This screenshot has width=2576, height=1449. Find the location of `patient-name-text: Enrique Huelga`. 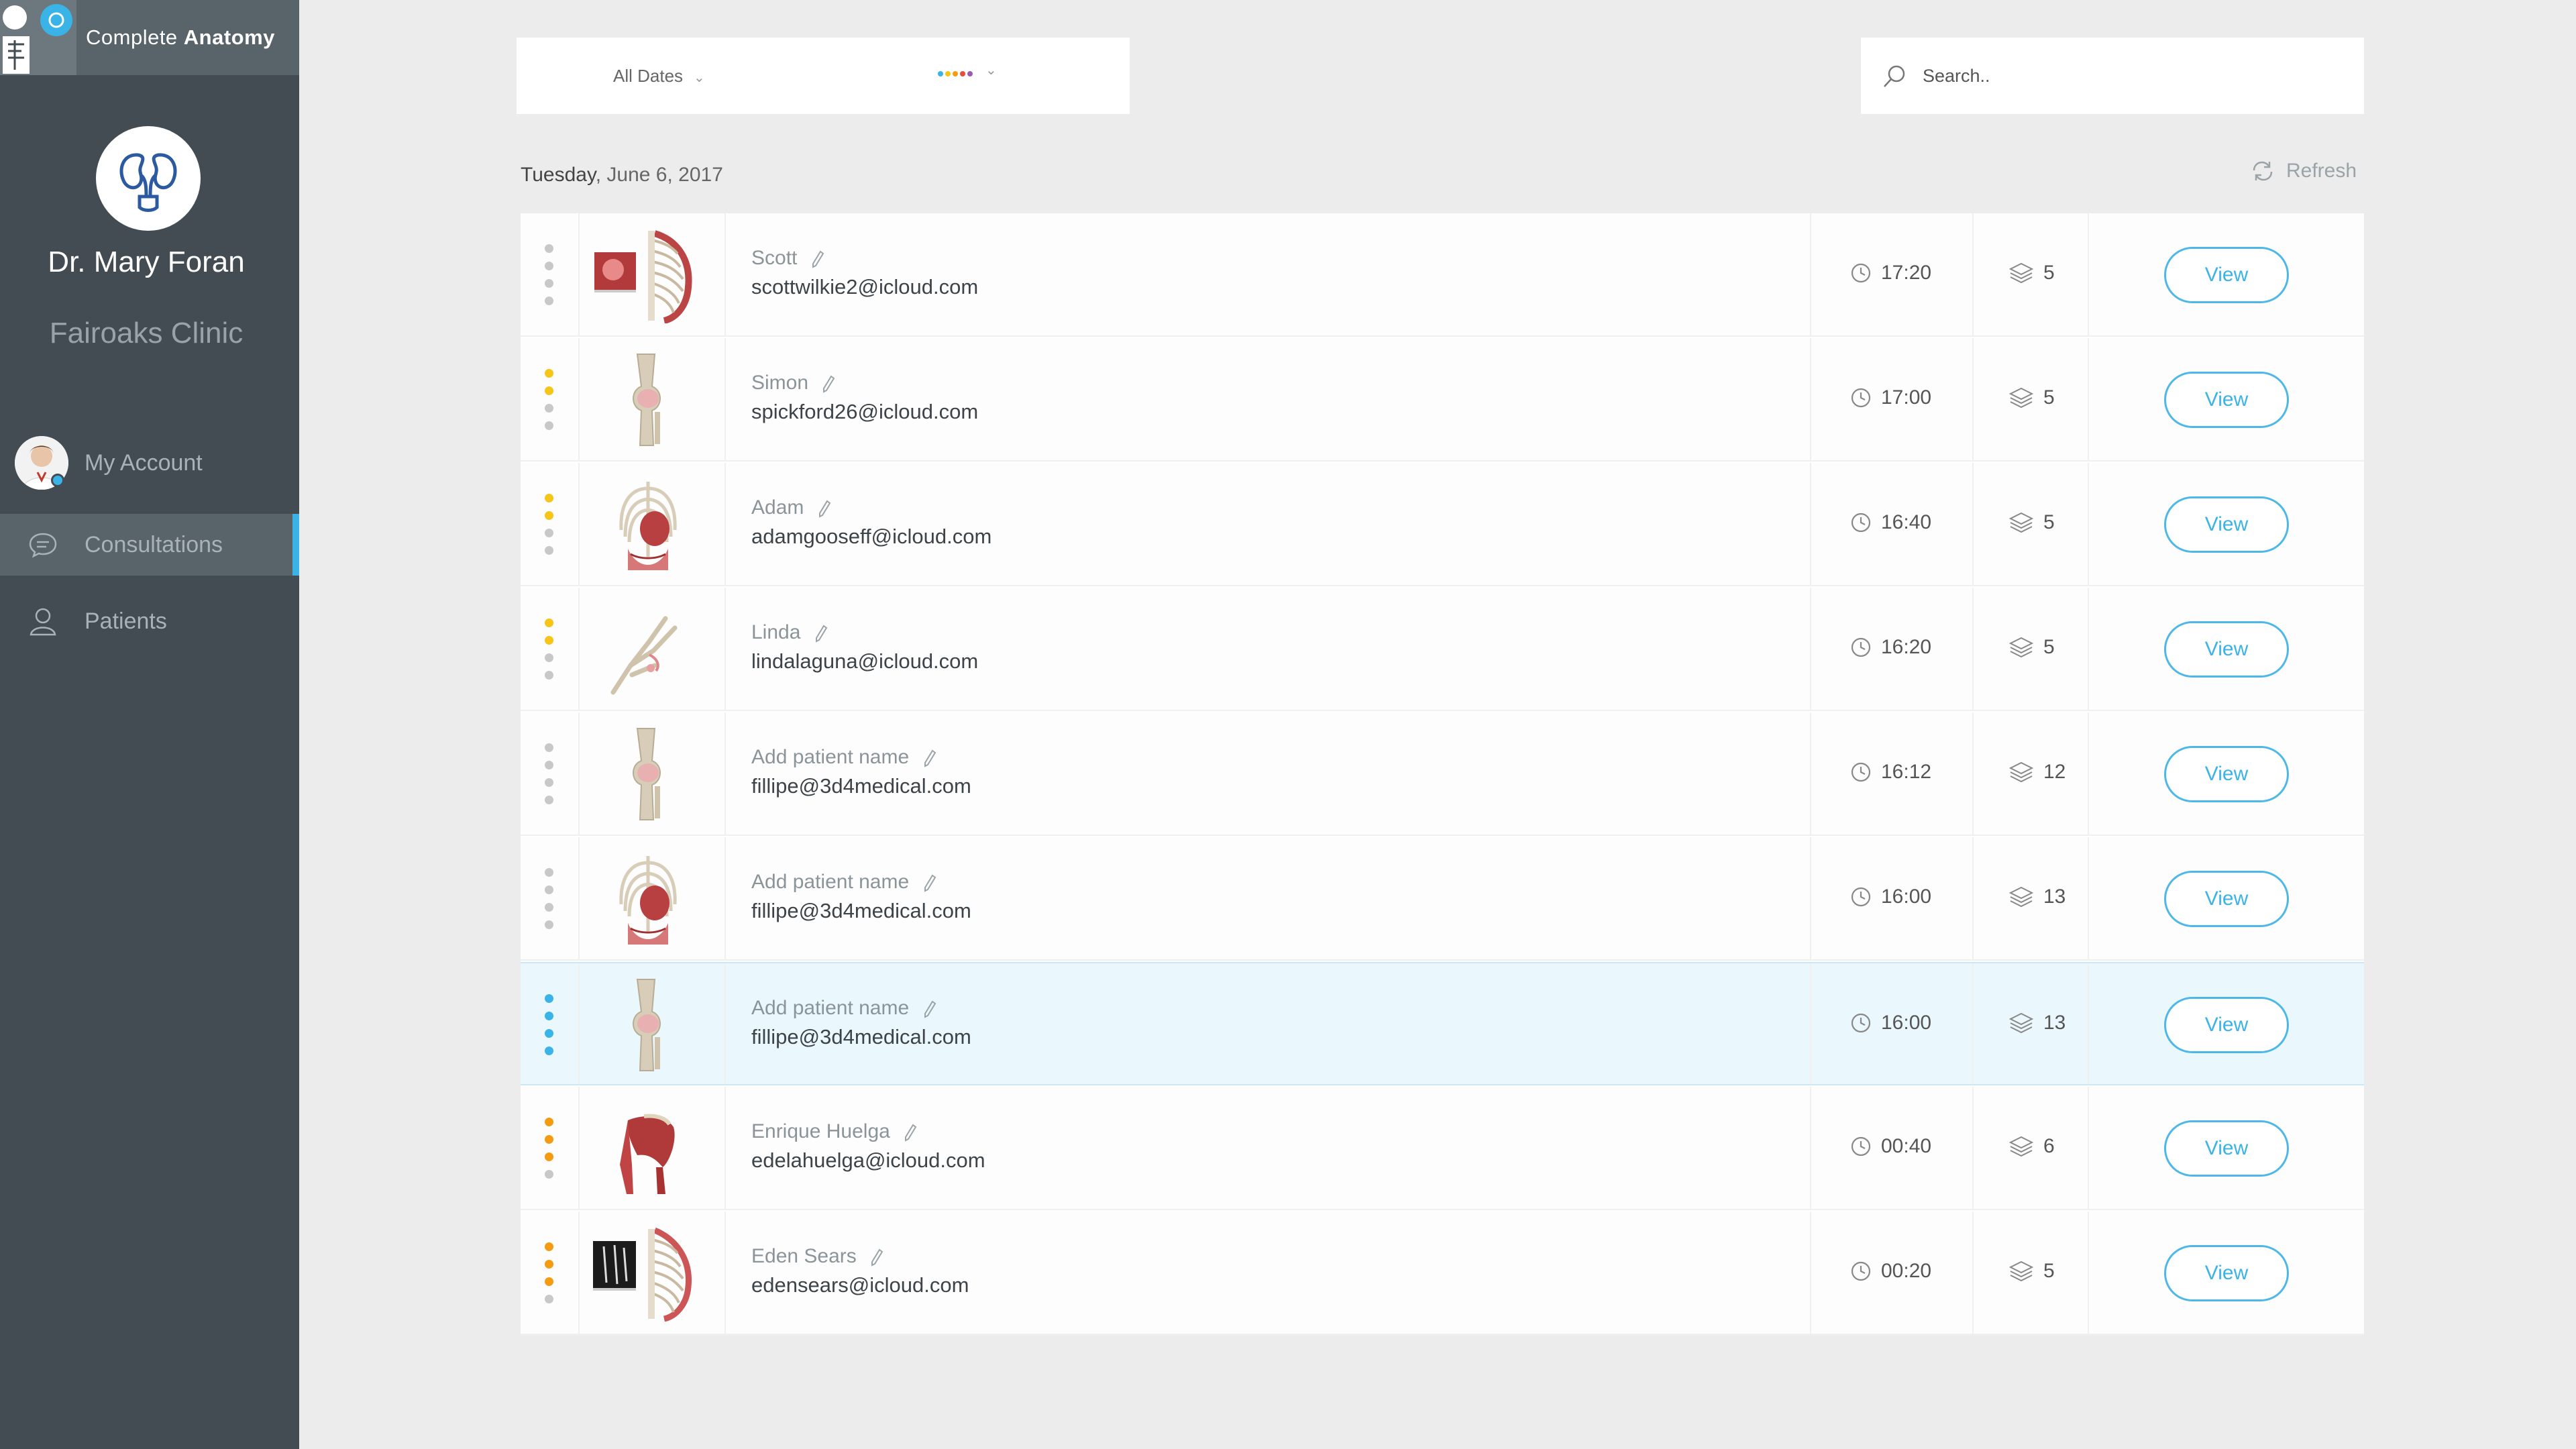

patient-name-text: Enrique Huelga is located at coordinates (820, 1131).